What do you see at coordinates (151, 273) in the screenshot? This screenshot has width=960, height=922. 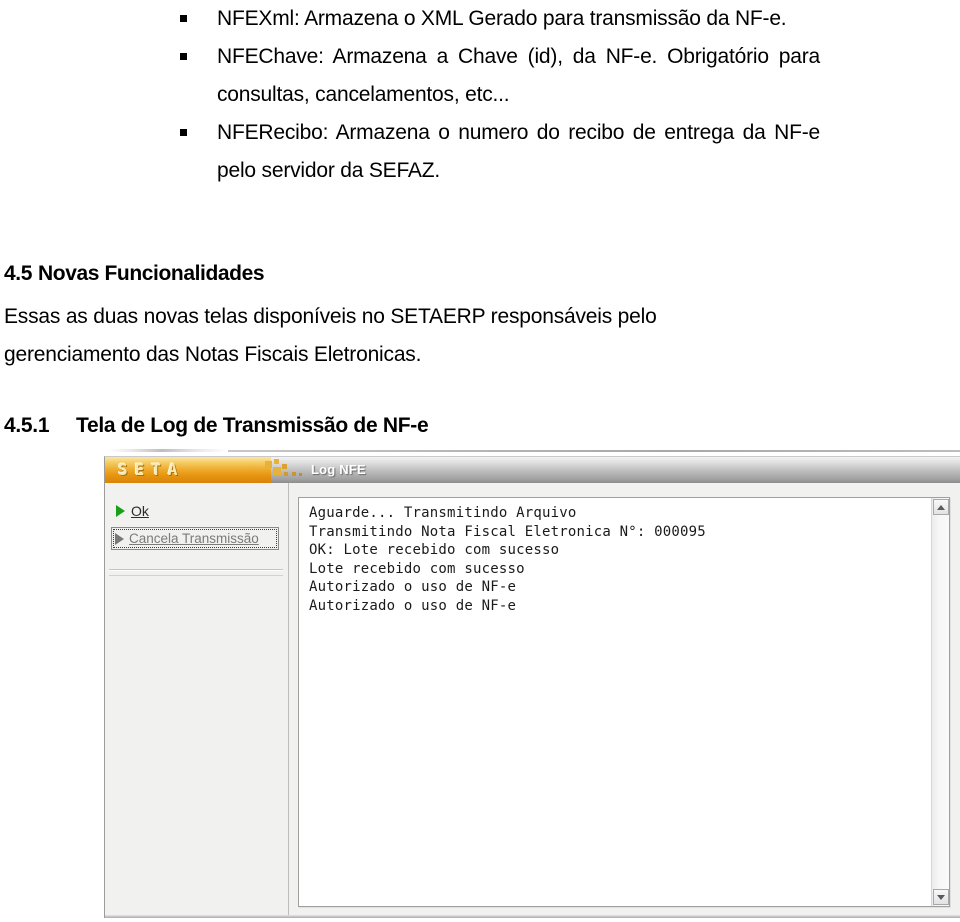 I see `section-title: Novas Funcionalidades` at bounding box center [151, 273].